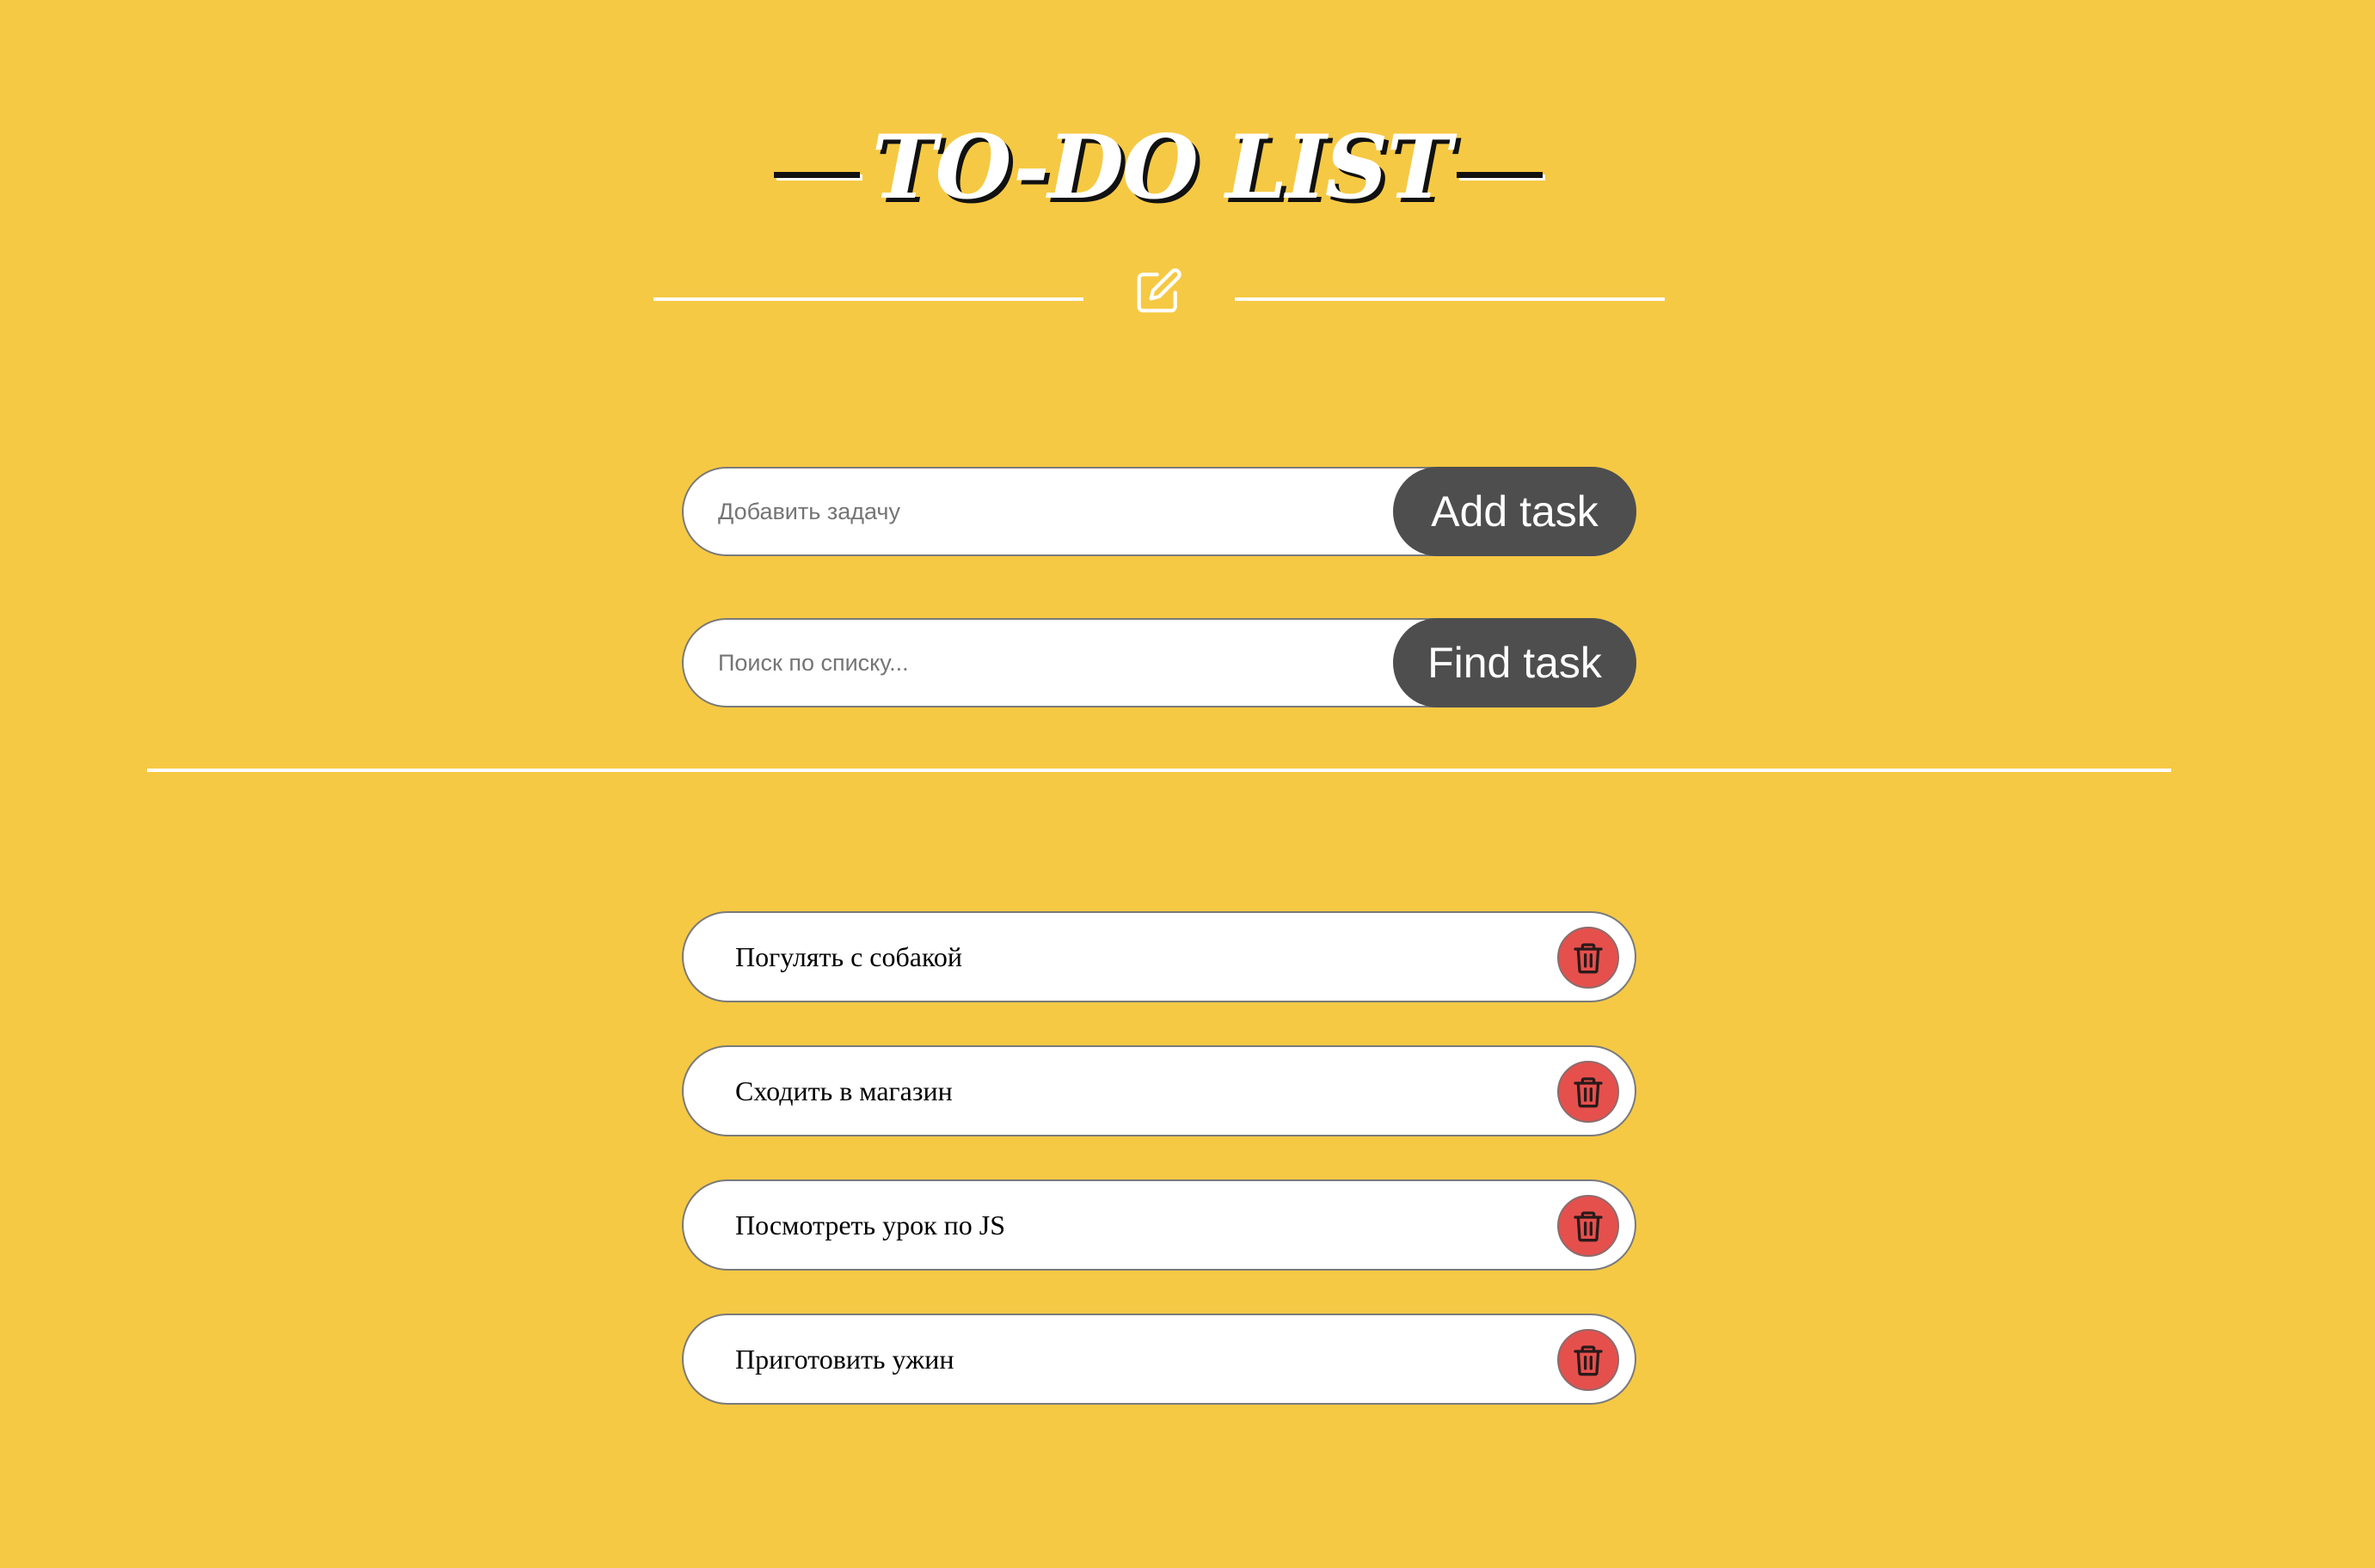  Describe the element at coordinates (1159, 1090) in the screenshot. I see `task-item: Сходить в магазин` at that location.